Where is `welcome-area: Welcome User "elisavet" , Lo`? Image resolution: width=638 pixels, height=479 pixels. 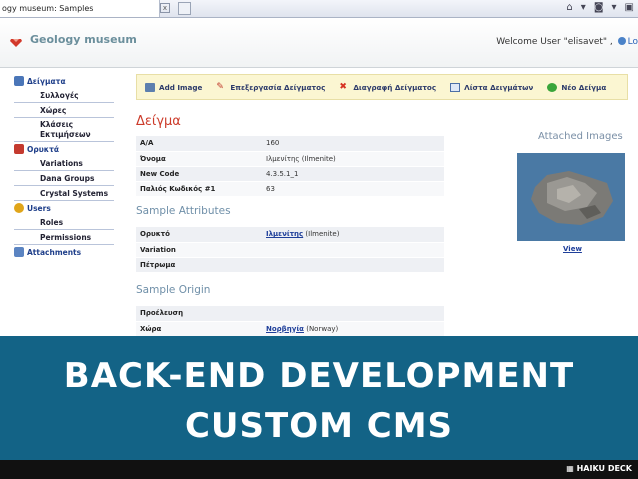
welcome-area: Welcome User "elisavet" , Lo is located at coordinates (567, 42).